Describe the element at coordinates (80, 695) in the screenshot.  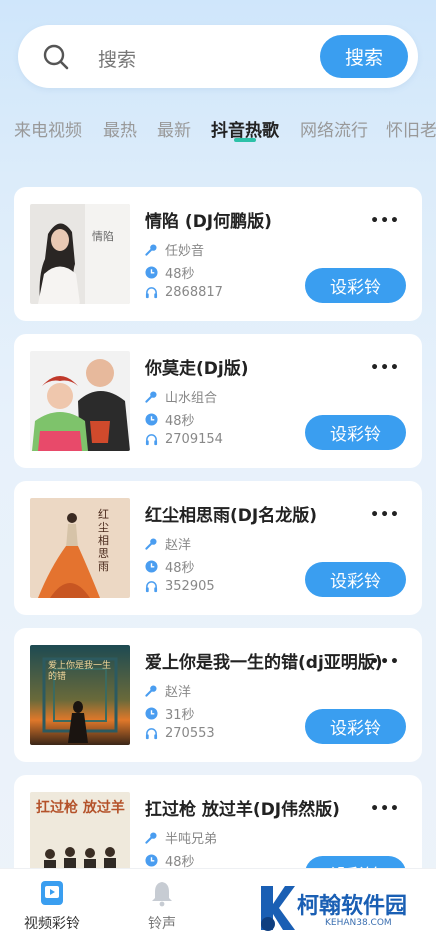
I see `album-cover: 爱上你是我一生的错` at that location.